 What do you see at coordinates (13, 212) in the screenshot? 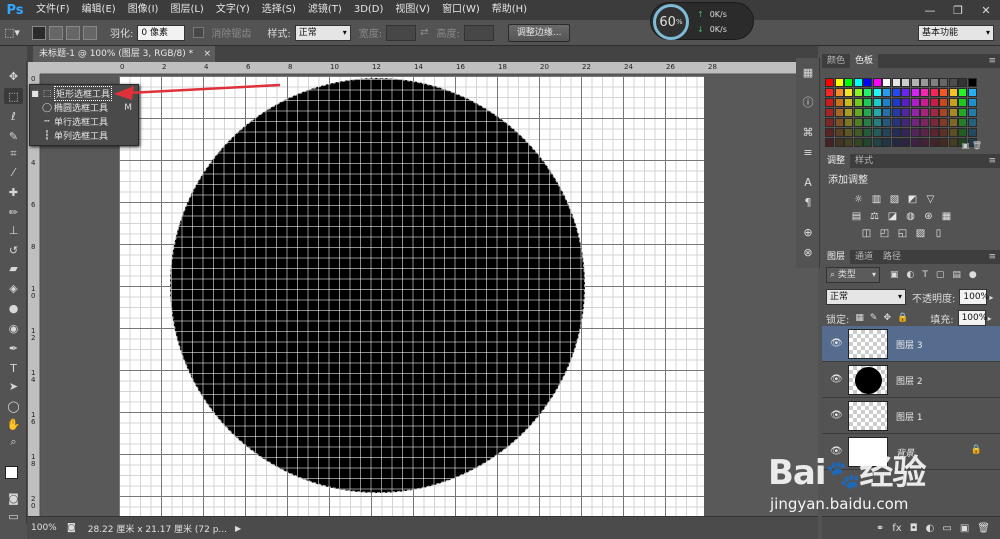
I see `brush-tool-icon: ✏` at bounding box center [13, 212].